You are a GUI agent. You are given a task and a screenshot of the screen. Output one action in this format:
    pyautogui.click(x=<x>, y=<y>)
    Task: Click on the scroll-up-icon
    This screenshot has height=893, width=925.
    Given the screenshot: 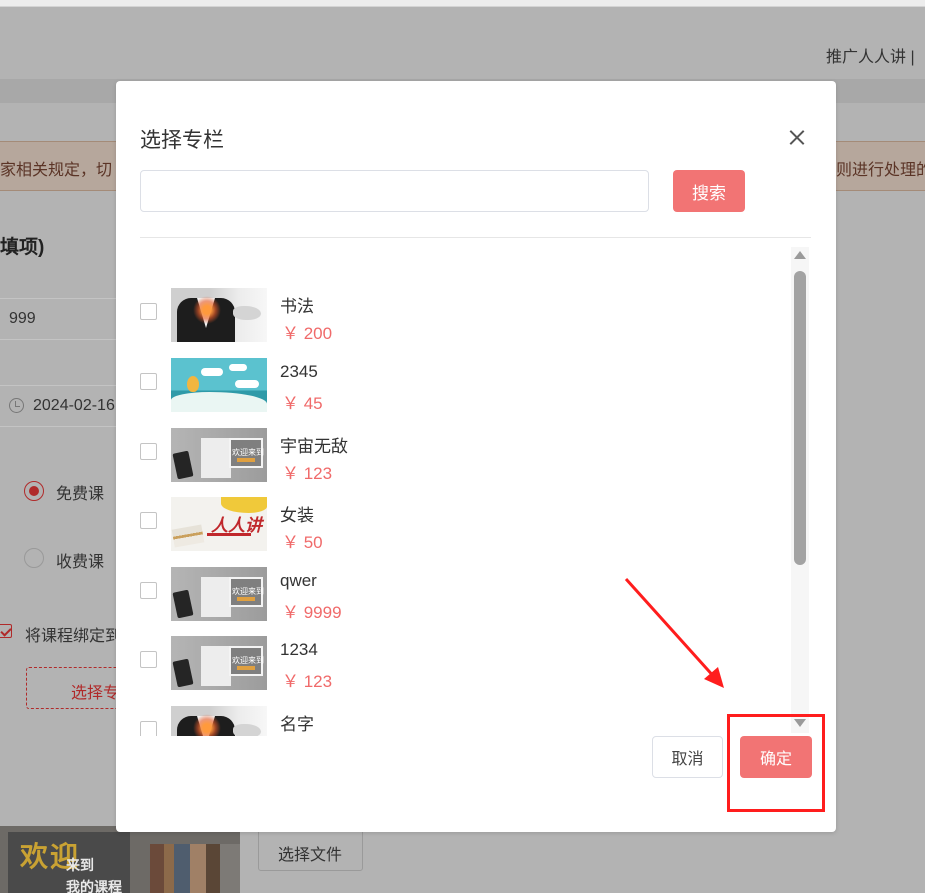 What is the action you would take?
    pyautogui.click(x=800, y=255)
    